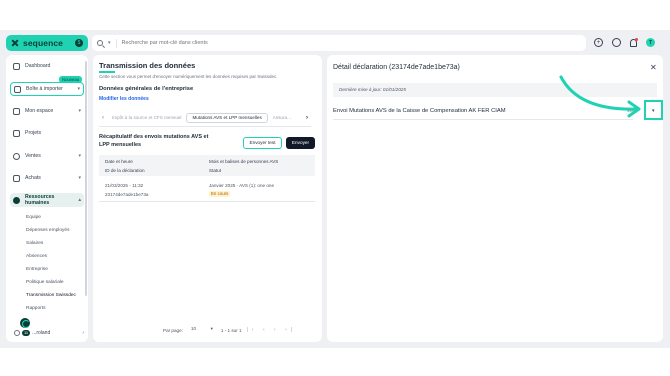  I want to click on column-header: Statut, so click(215, 170).